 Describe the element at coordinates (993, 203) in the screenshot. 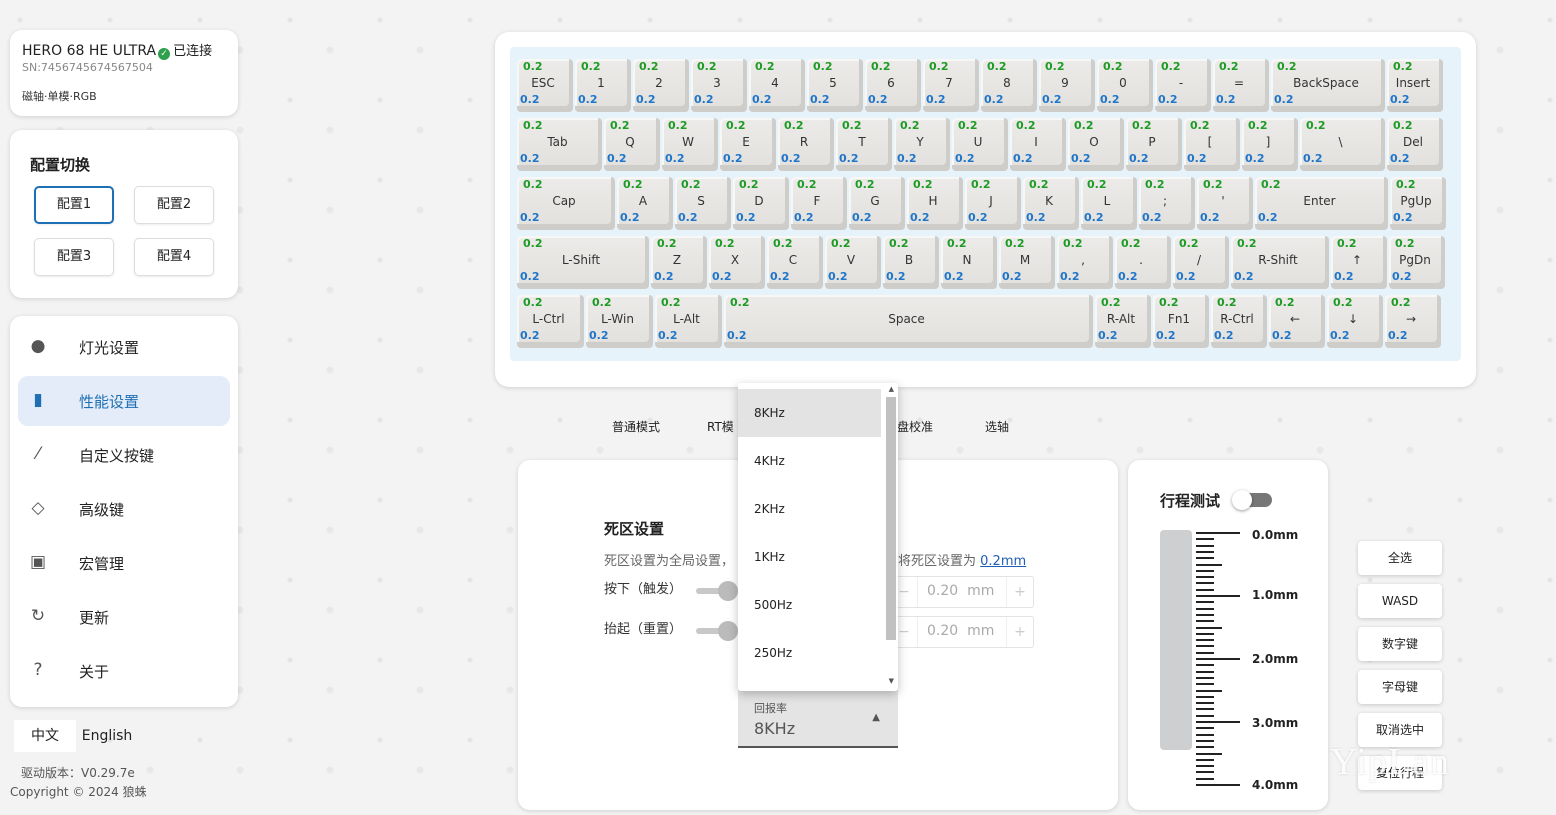

I see `key: 0.2 J 0.2` at that location.